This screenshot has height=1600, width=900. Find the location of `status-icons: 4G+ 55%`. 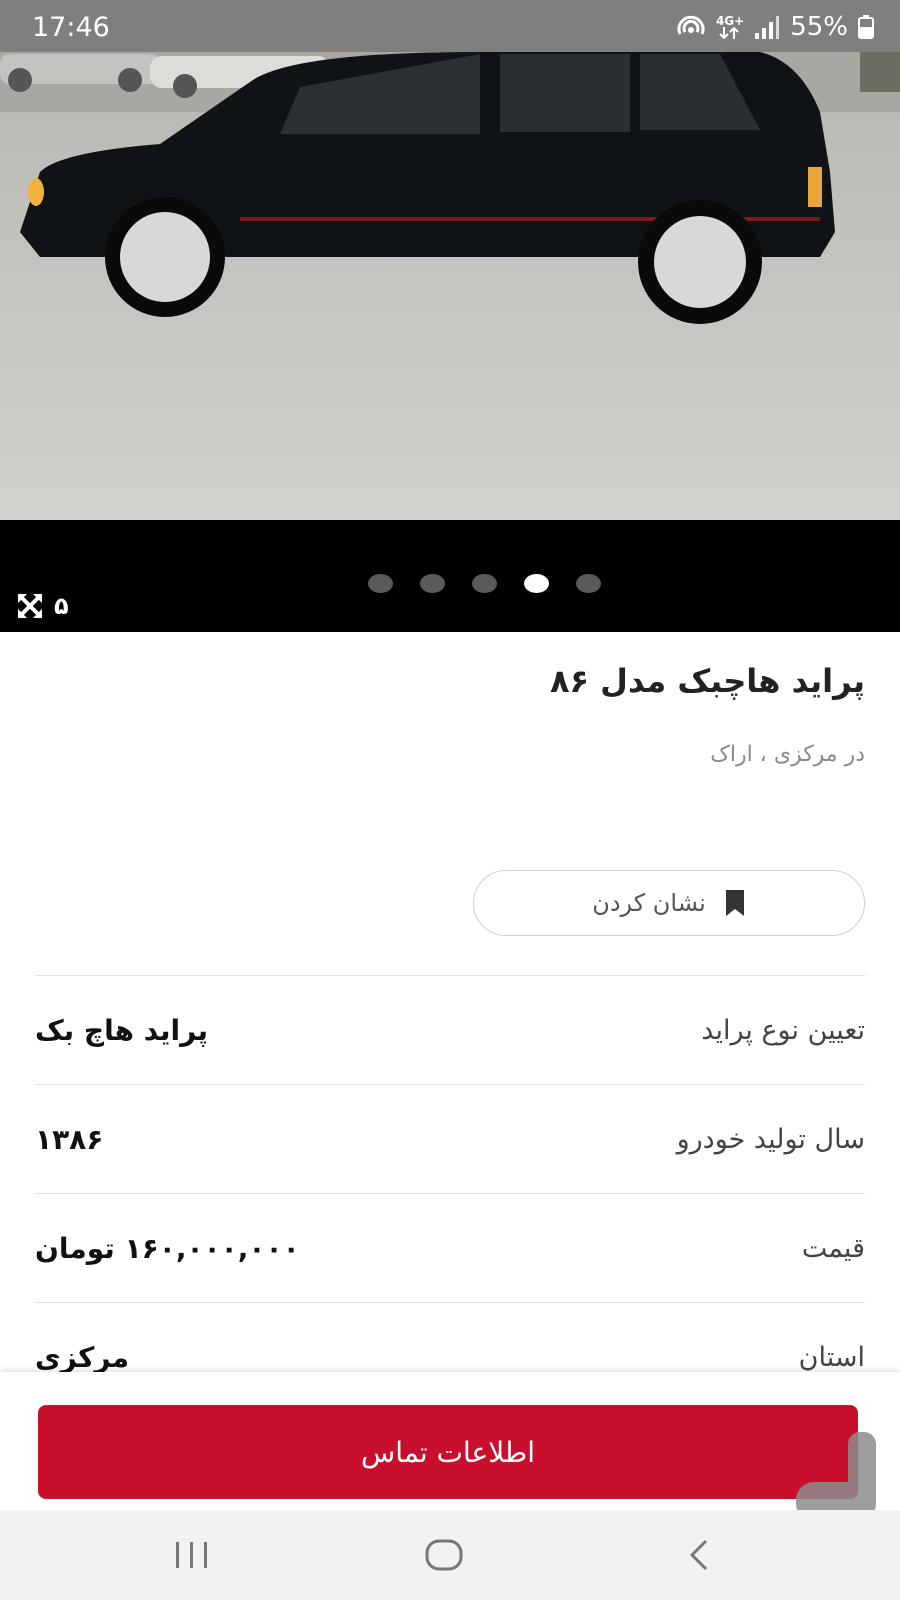

status-icons: 4G+ 55% is located at coordinates (775, 27).